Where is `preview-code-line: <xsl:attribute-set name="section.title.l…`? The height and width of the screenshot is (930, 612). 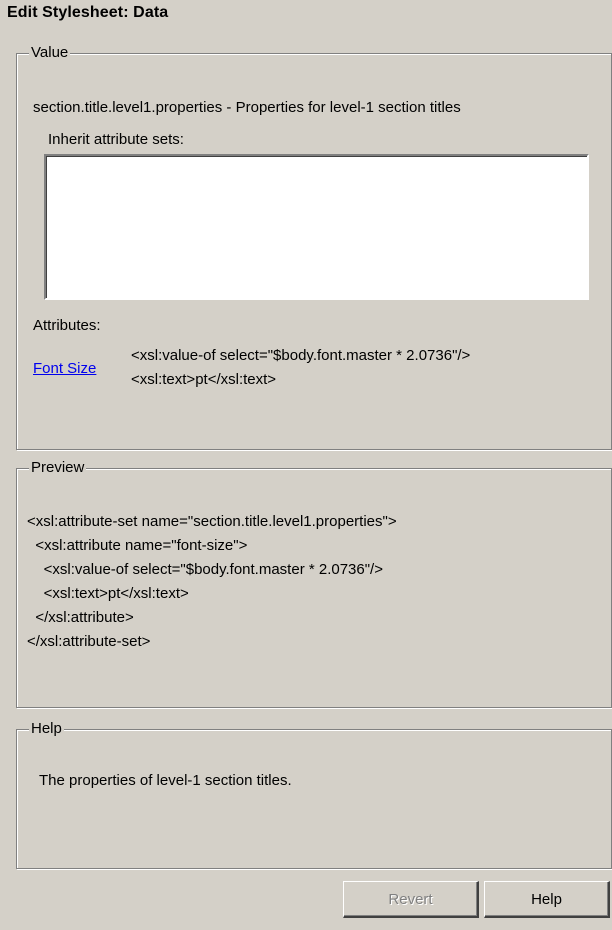
preview-code-line: <xsl:attribute-set name="section.title.l… is located at coordinates (212, 521).